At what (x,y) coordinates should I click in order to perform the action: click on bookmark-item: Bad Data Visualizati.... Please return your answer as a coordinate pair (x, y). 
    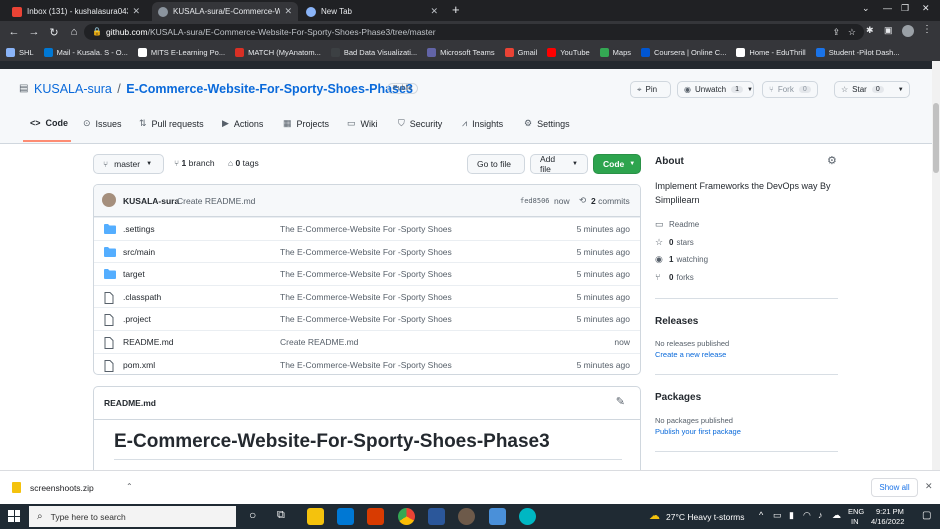
    Looking at the image, I should click on (373, 52).